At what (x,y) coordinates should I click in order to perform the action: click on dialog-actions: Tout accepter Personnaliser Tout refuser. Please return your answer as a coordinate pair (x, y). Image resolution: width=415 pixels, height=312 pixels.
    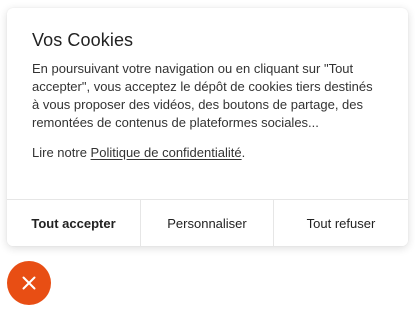
    Looking at the image, I should click on (207, 222).